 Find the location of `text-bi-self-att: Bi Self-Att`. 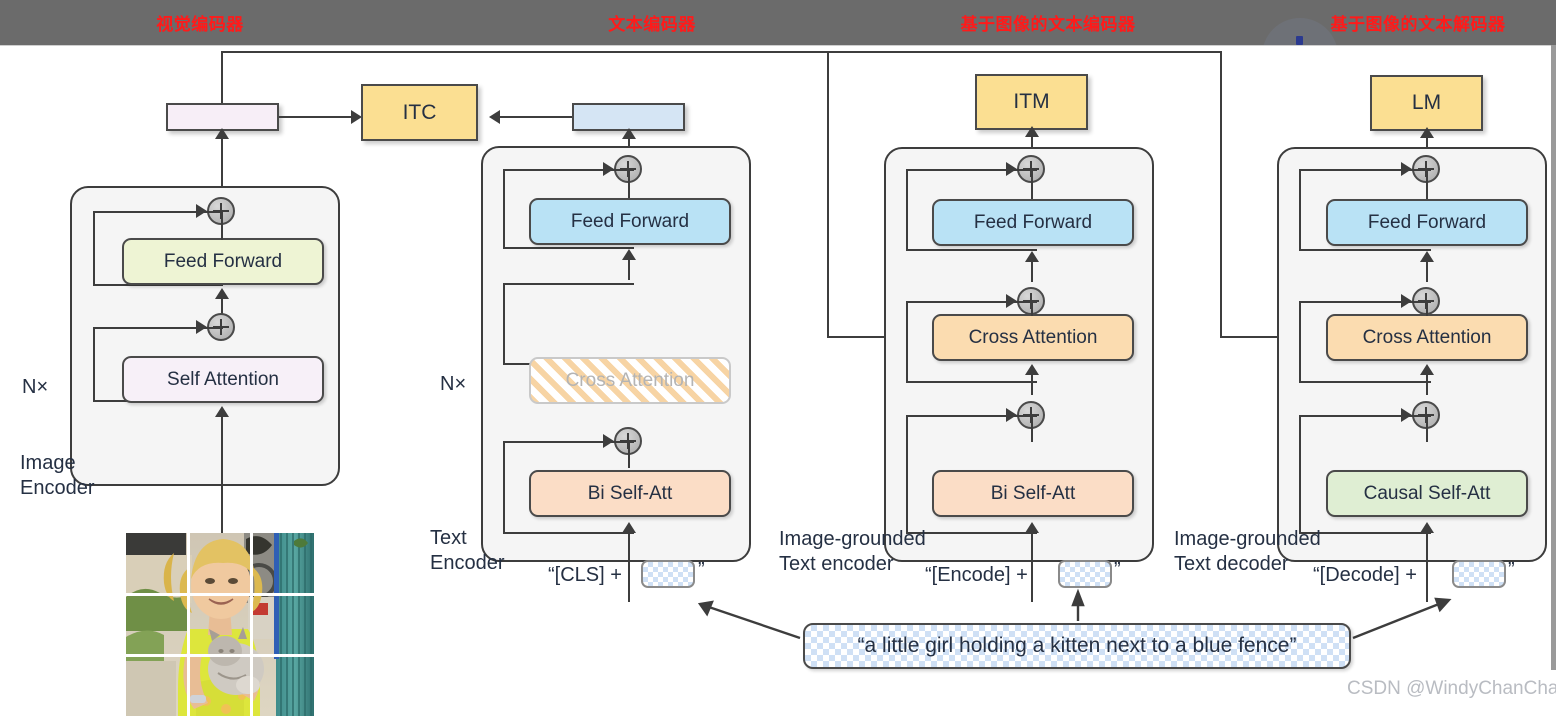

text-bi-self-att: Bi Self-Att is located at coordinates (630, 493).